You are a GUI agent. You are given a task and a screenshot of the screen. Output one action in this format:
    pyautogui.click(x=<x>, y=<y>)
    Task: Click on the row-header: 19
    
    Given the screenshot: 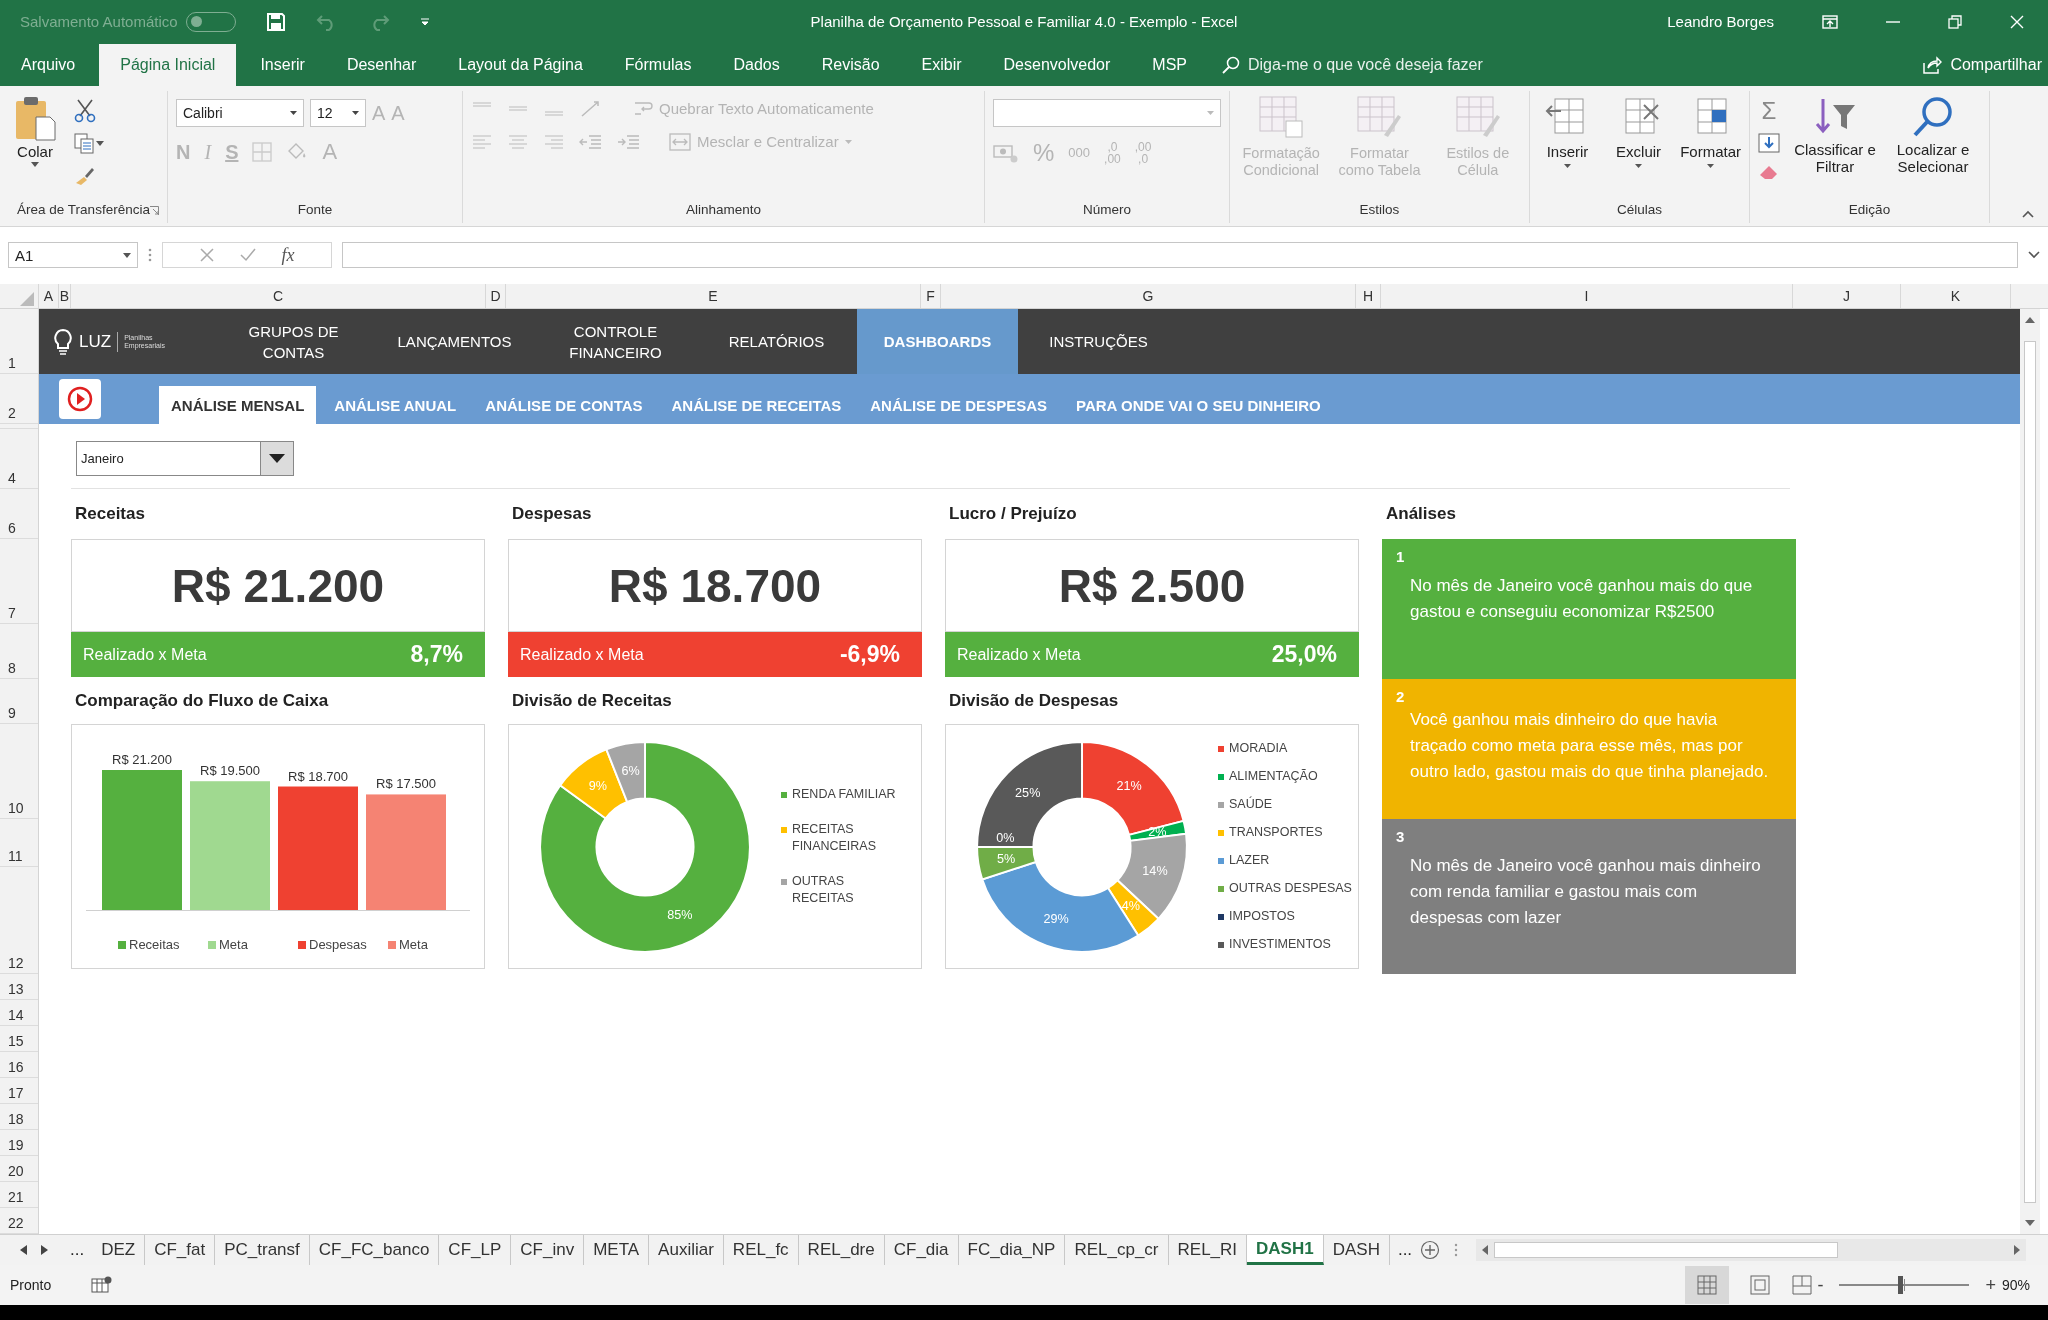 What is the action you would take?
    pyautogui.click(x=16, y=1145)
    